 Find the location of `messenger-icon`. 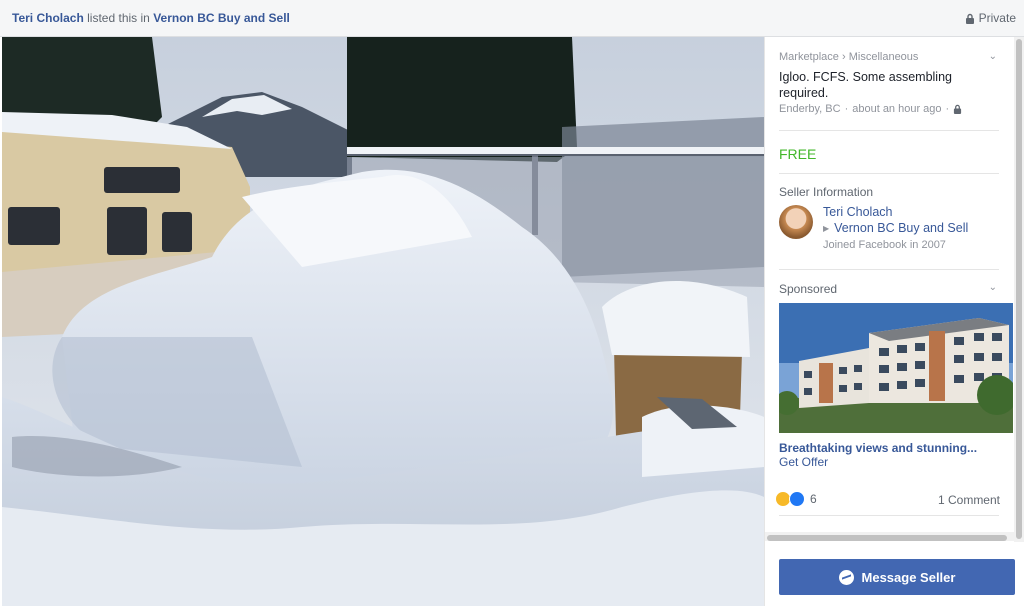

messenger-icon is located at coordinates (846, 577).